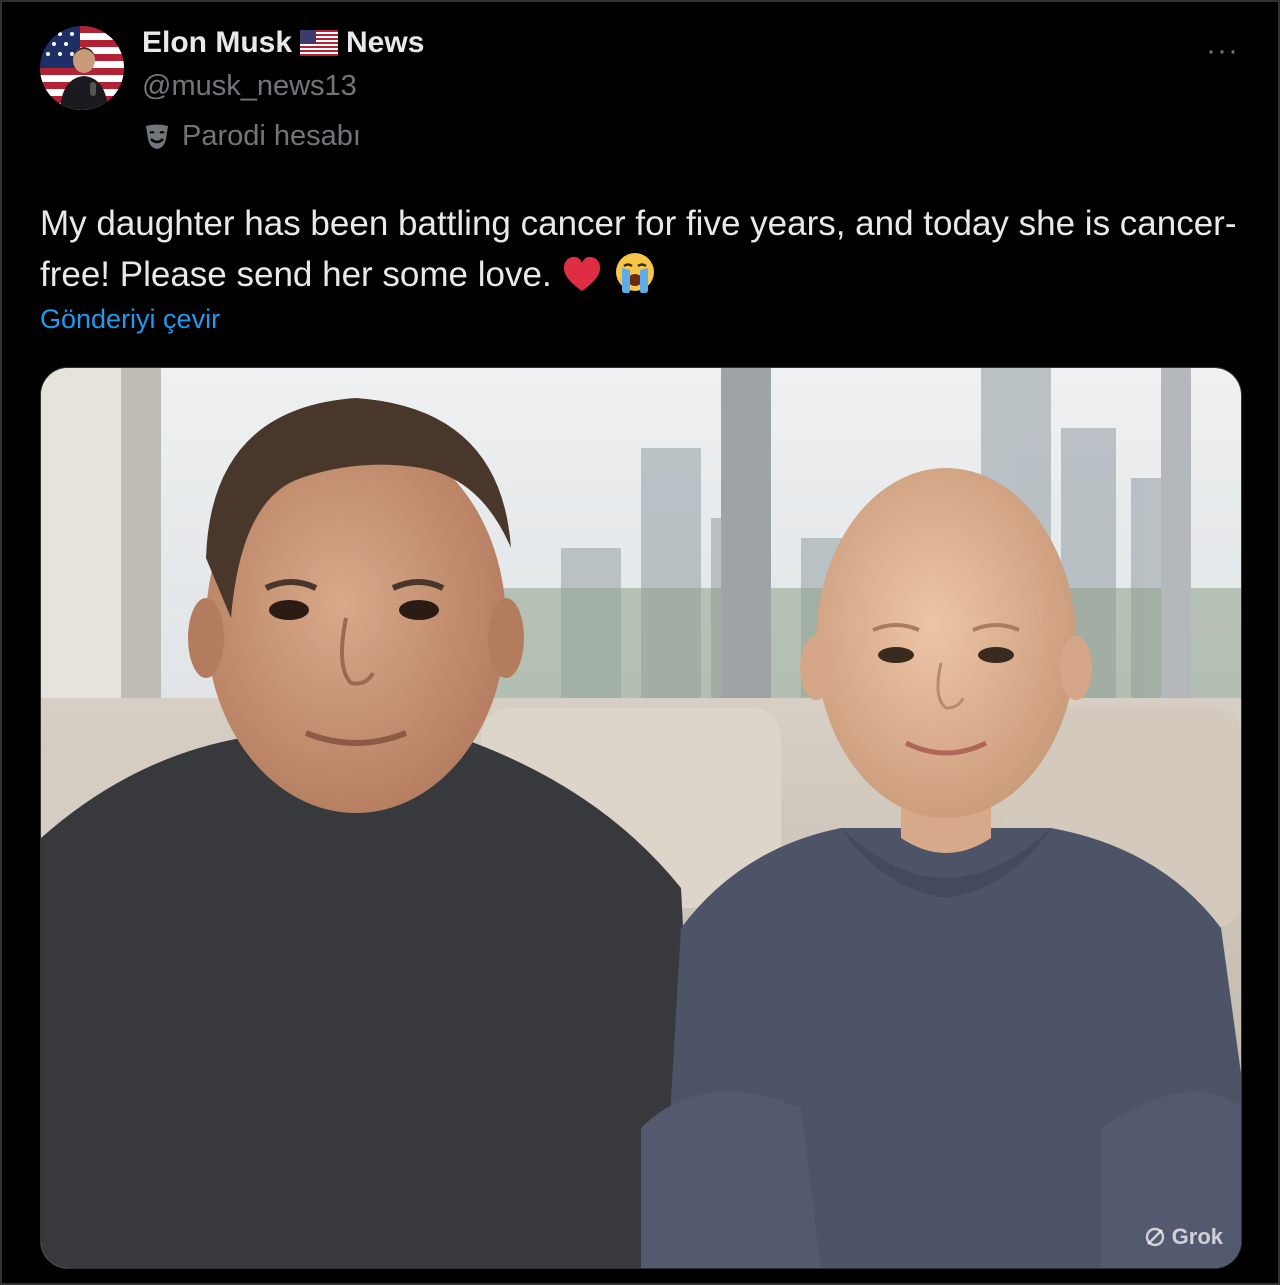 The image size is (1280, 1285). Describe the element at coordinates (1222, 51) in the screenshot. I see `more-options-icon: ···` at that location.